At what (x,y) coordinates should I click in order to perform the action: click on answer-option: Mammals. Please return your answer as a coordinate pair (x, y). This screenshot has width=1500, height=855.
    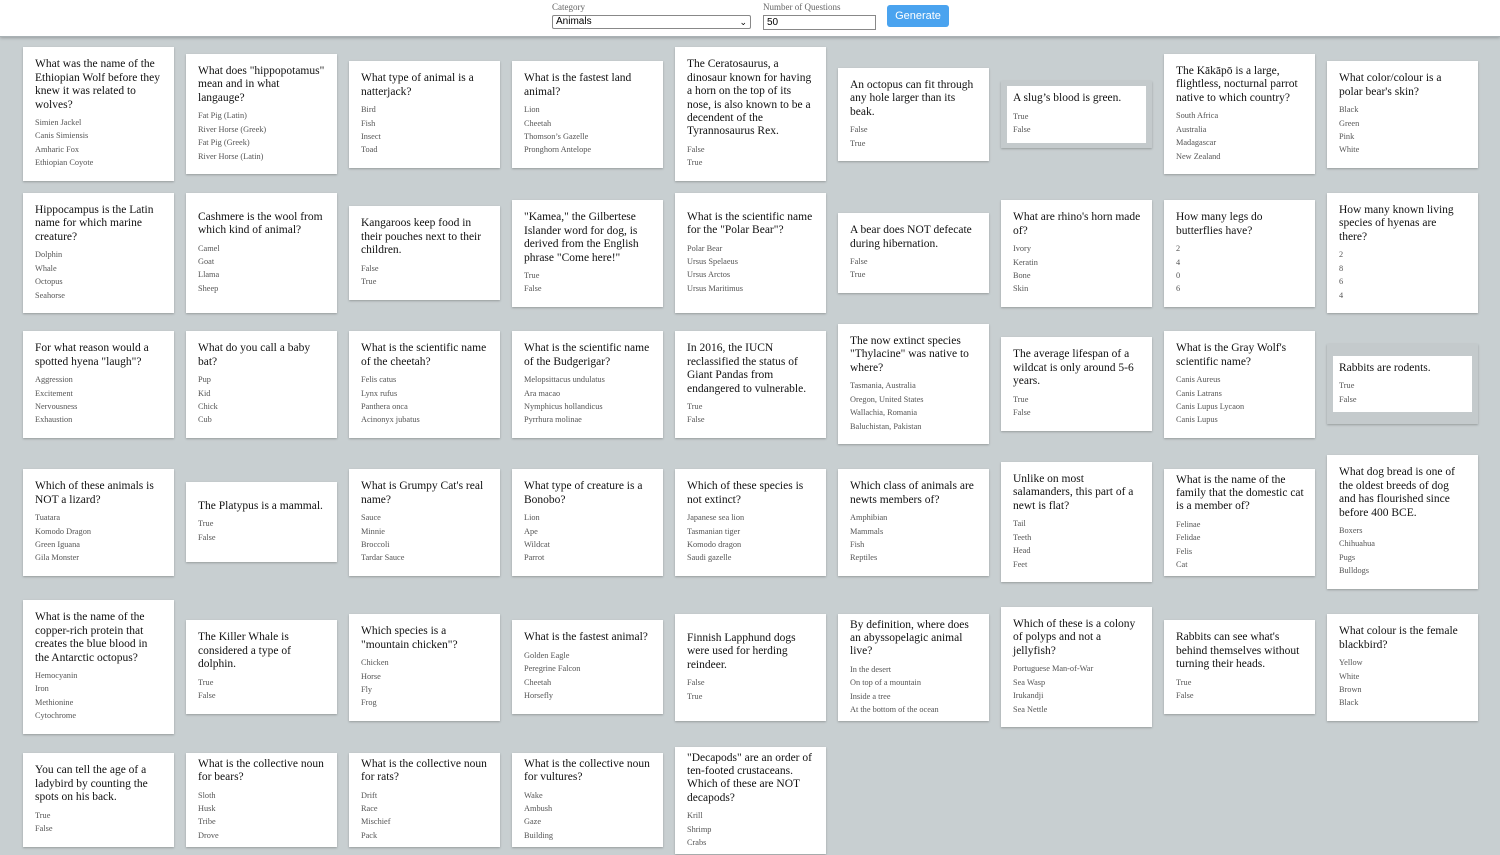
    Looking at the image, I should click on (914, 531).